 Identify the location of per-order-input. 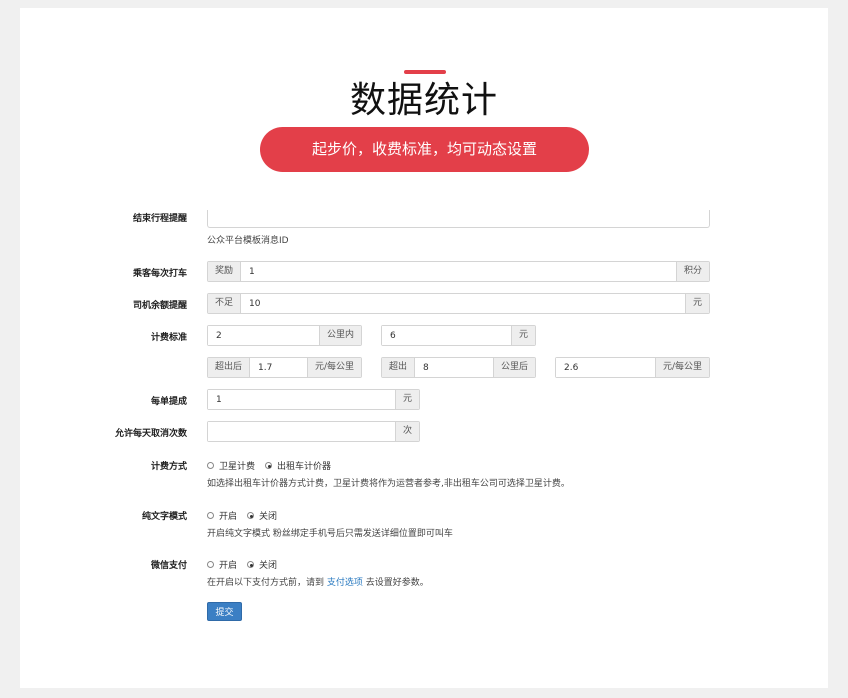
(301, 399).